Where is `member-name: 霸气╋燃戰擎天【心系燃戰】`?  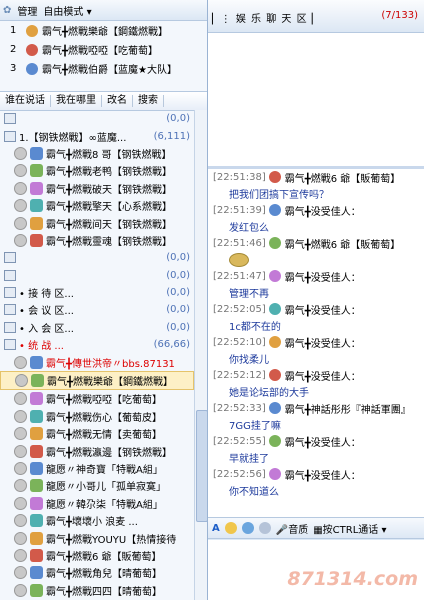
member-name: 霸气╋燃戰擎天【心系燃戰】 is located at coordinates (109, 208).